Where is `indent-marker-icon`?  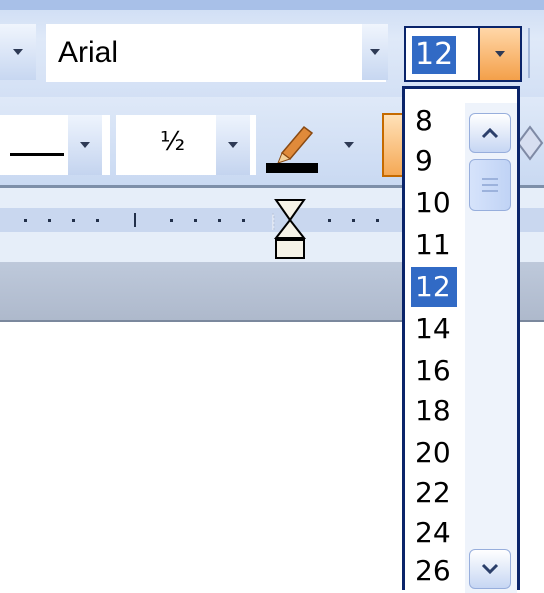
indent-marker-icon is located at coordinates (290, 229).